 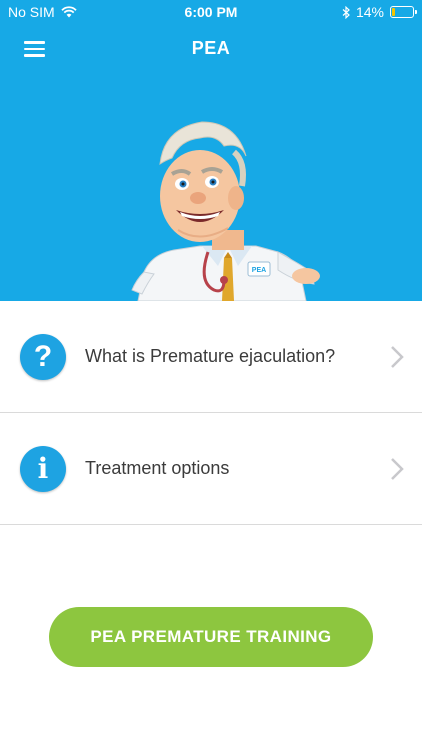 I want to click on doctor-mascot-illustration: PEA, so click(x=225, y=211).